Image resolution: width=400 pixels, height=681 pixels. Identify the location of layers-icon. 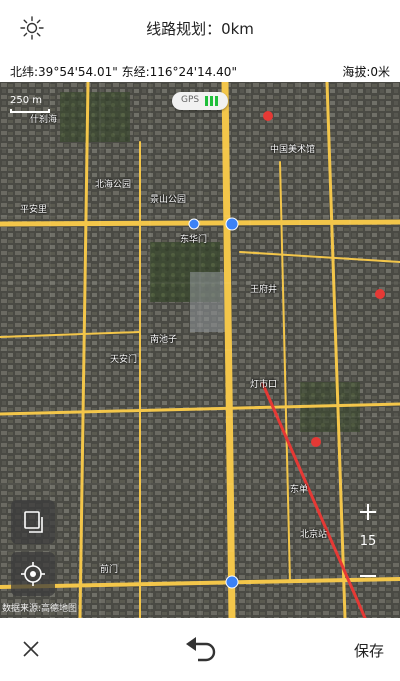
(33, 522).